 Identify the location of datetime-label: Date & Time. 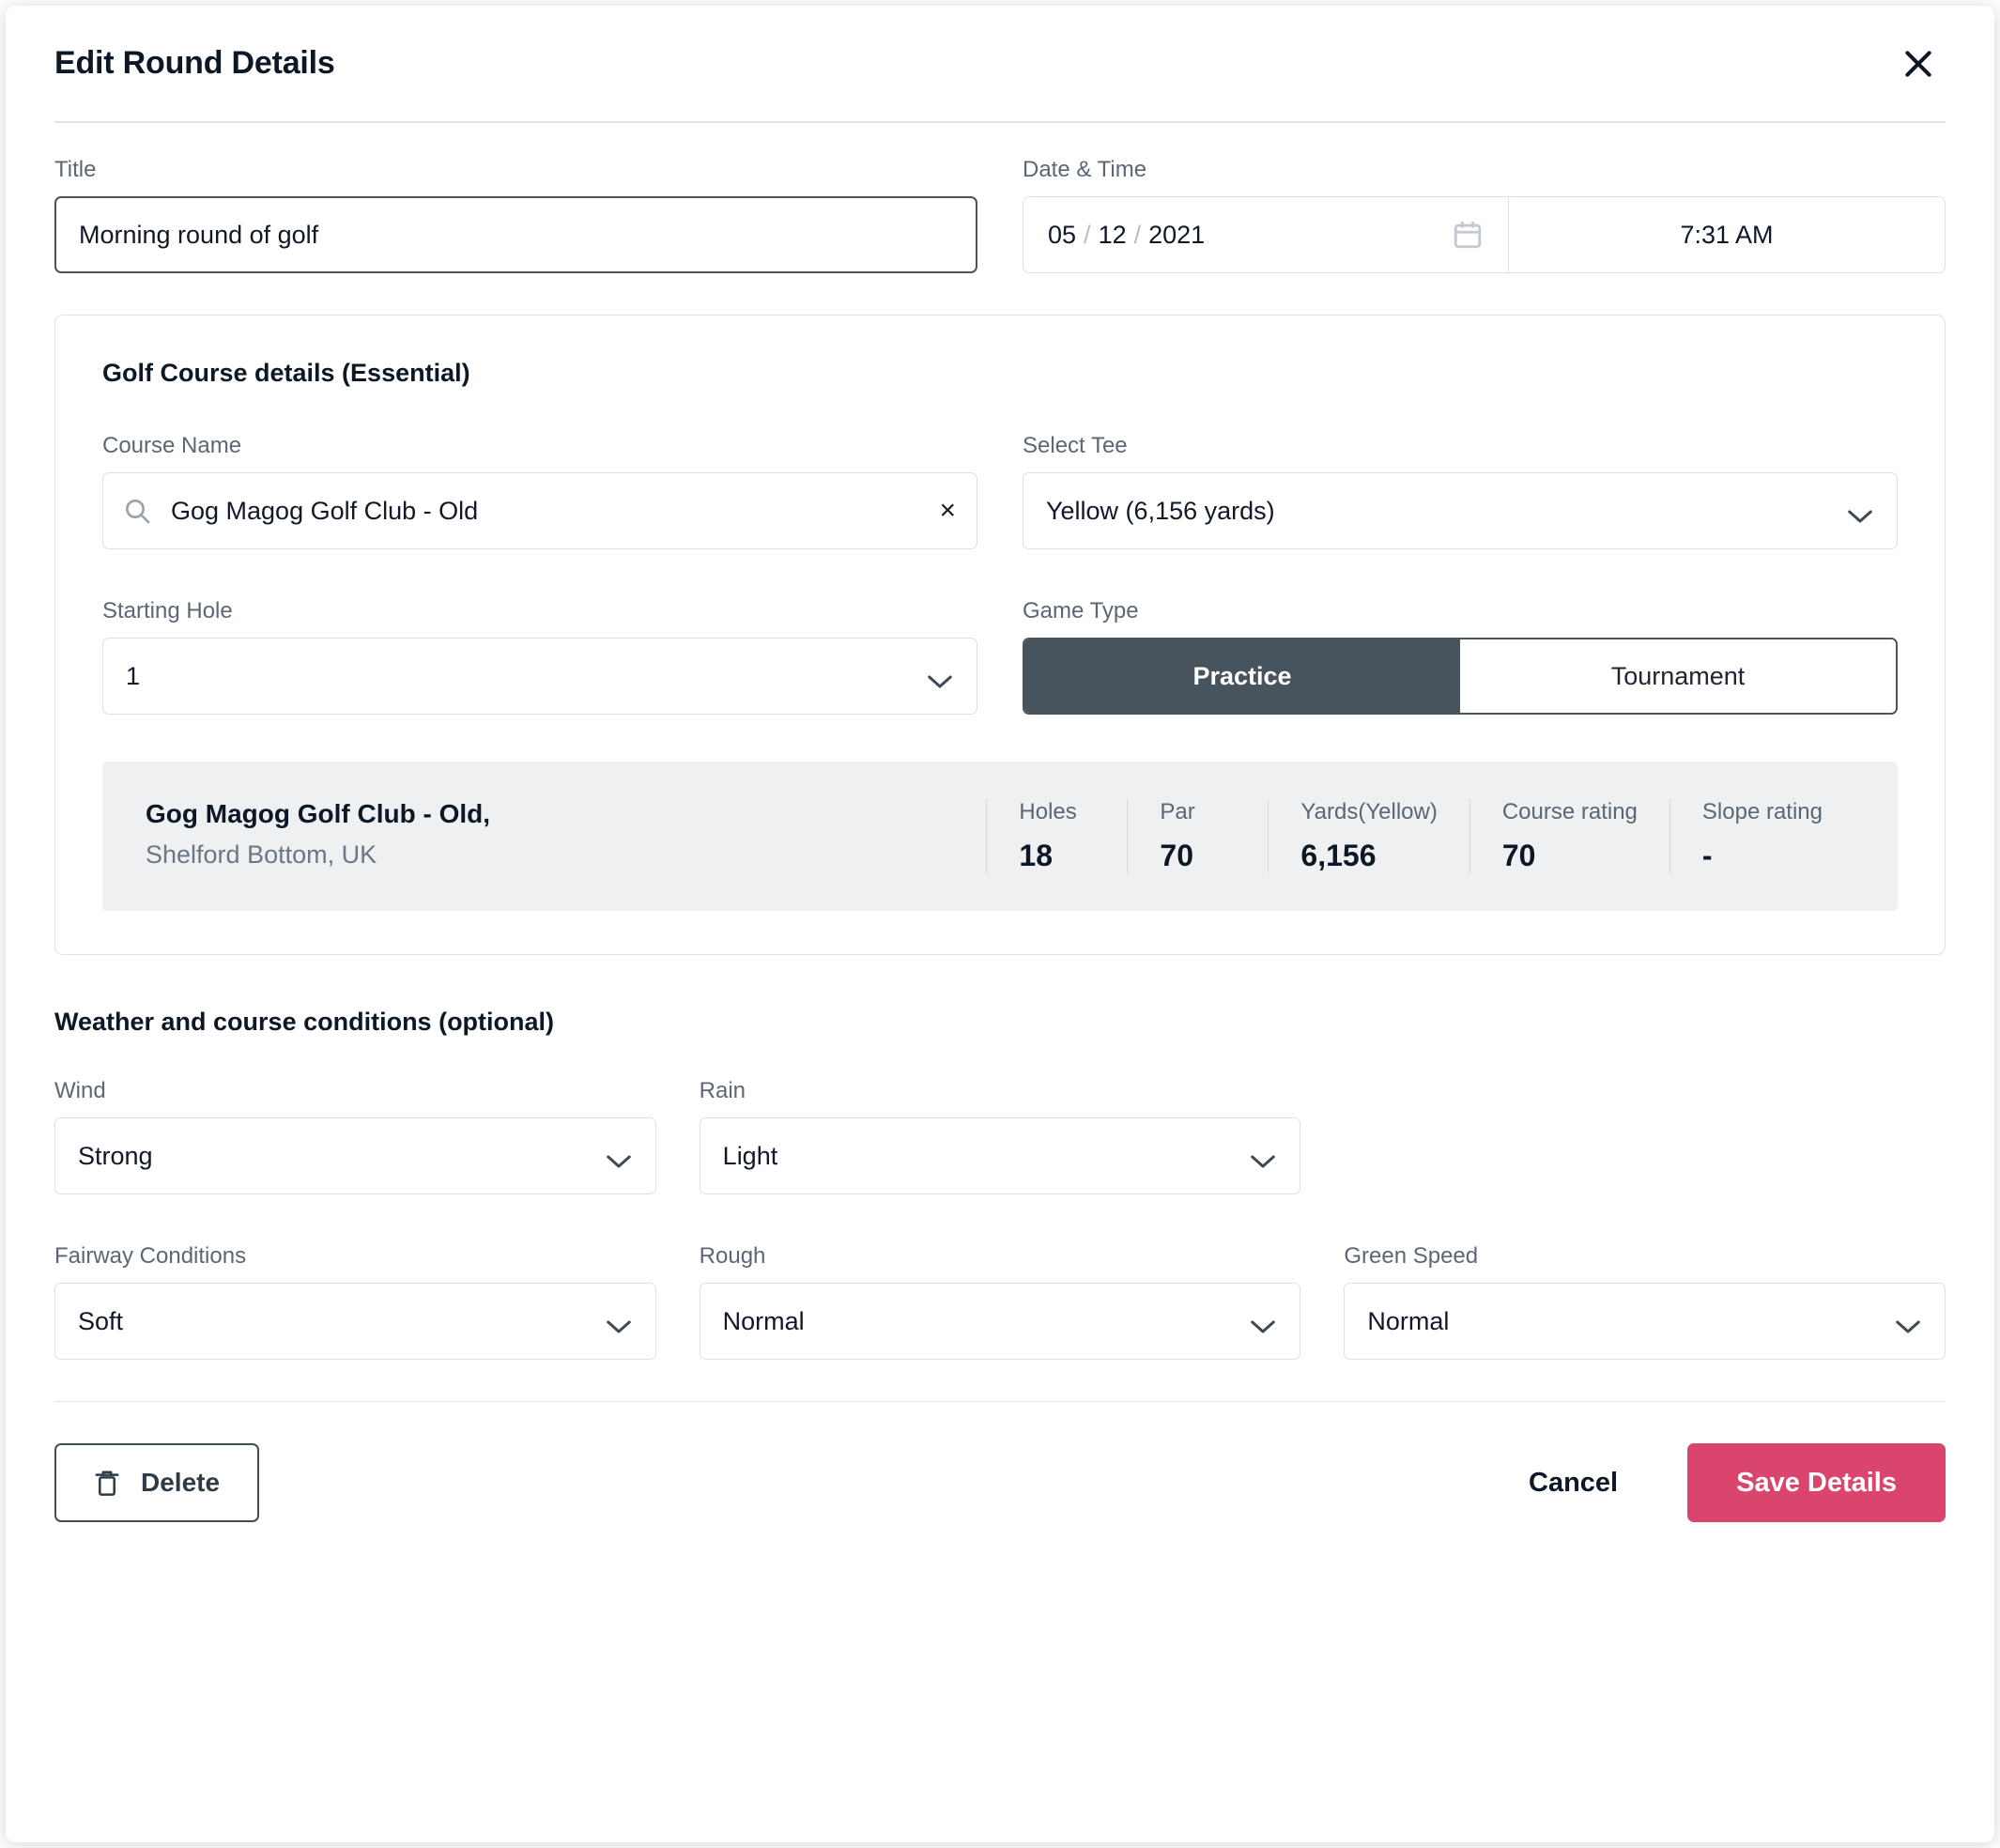
(1085, 169).